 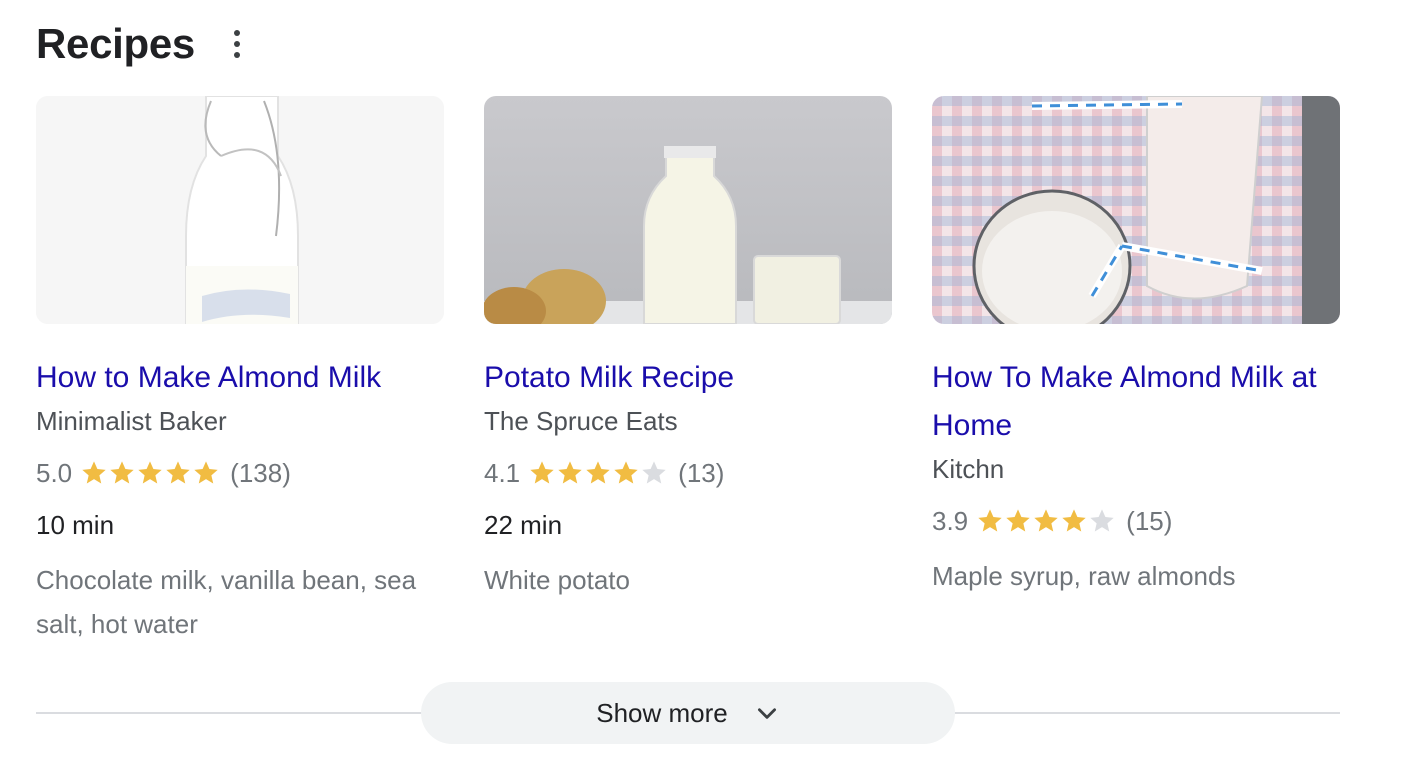 What do you see at coordinates (701, 473) in the screenshot?
I see `review-count: (13)` at bounding box center [701, 473].